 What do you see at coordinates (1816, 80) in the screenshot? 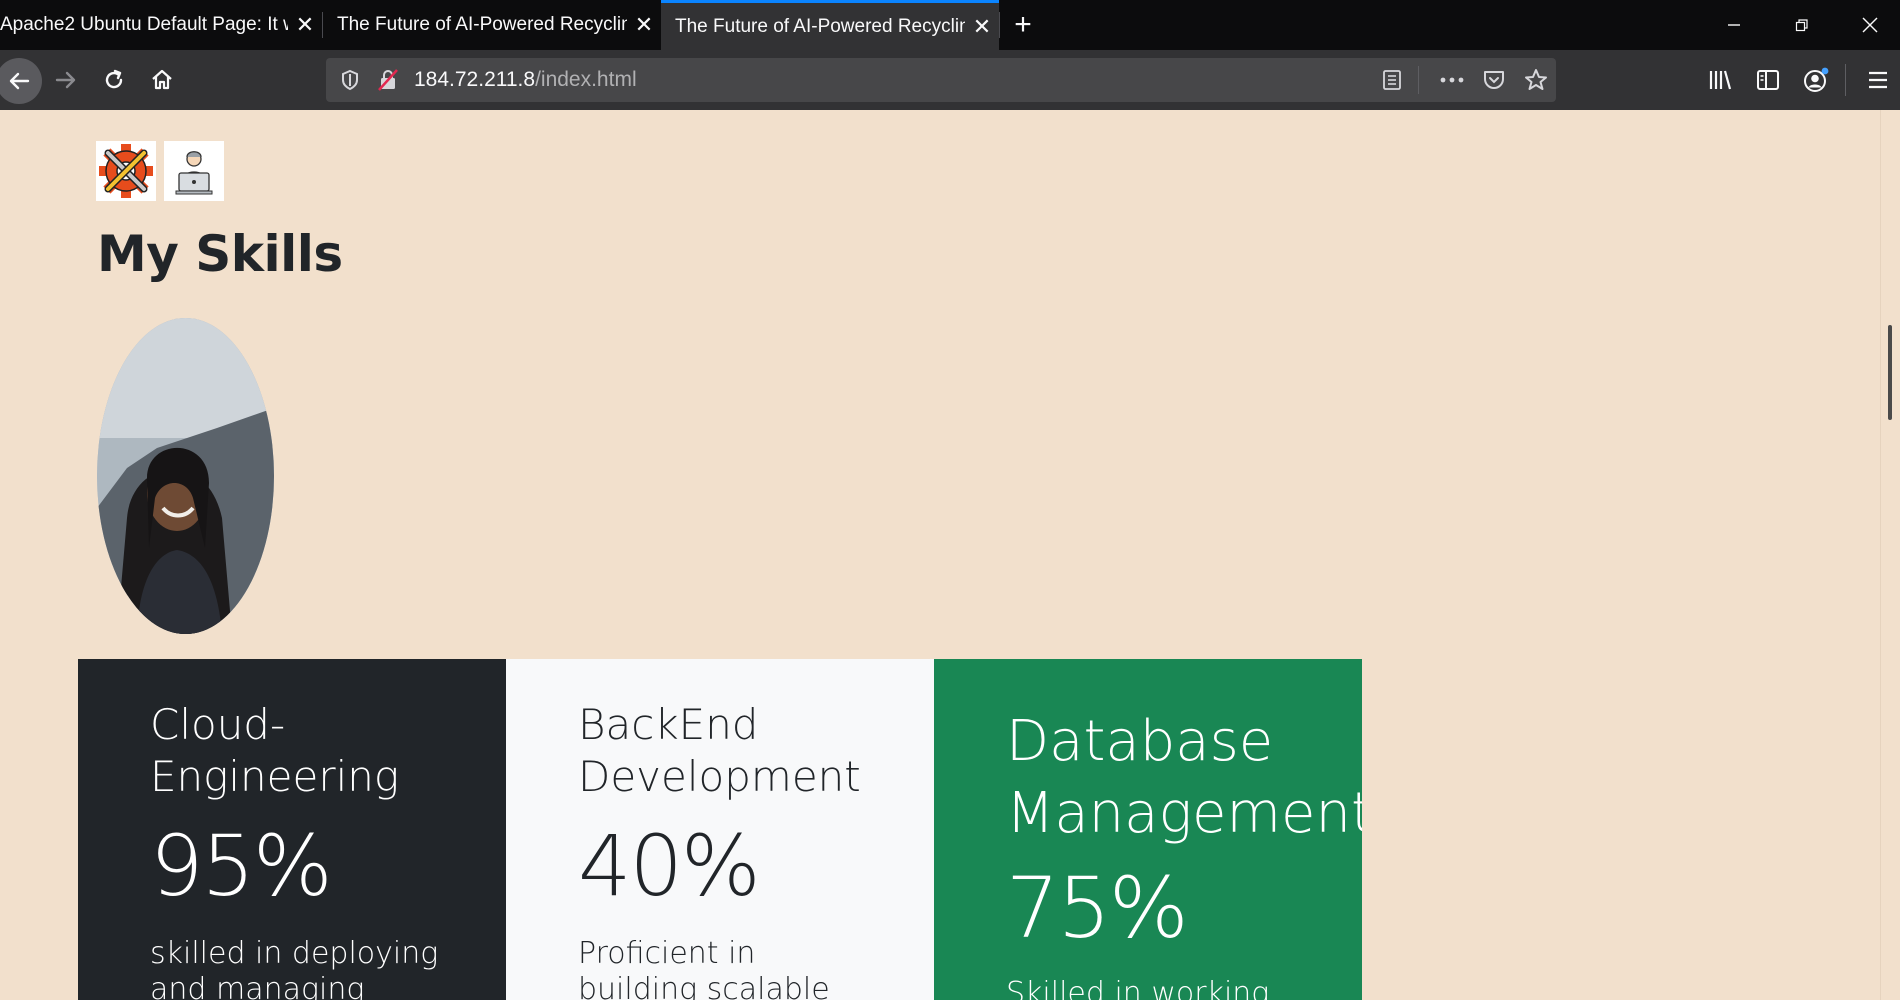
I see `account-icon` at bounding box center [1816, 80].